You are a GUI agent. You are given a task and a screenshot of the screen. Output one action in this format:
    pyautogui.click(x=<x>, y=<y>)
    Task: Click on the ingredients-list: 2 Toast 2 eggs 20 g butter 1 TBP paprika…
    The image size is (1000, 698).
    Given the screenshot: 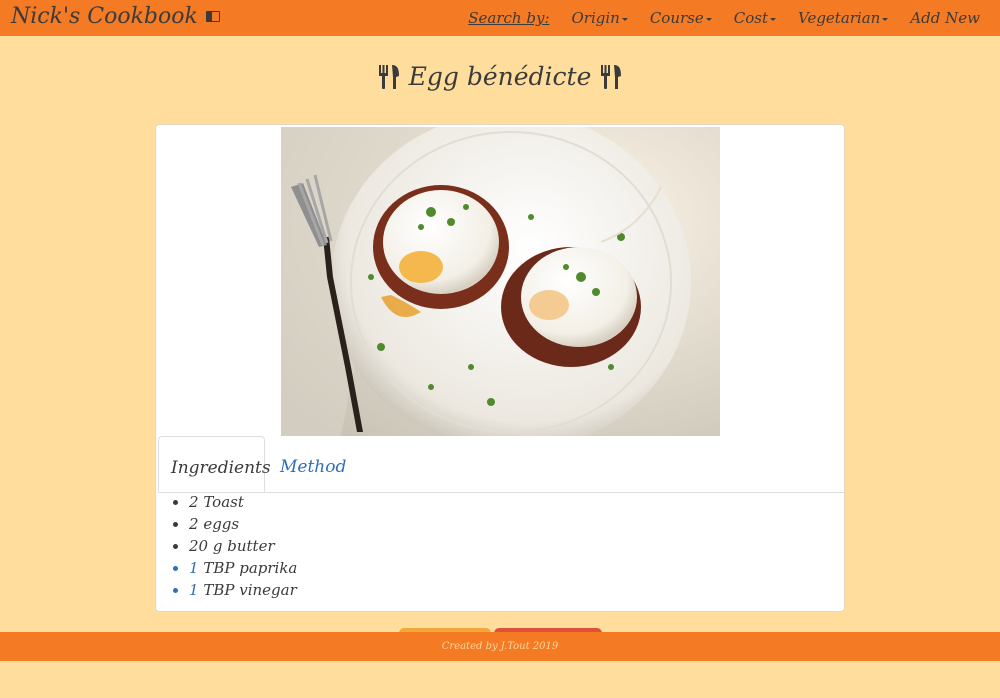 What is the action you would take?
    pyautogui.click(x=234, y=546)
    